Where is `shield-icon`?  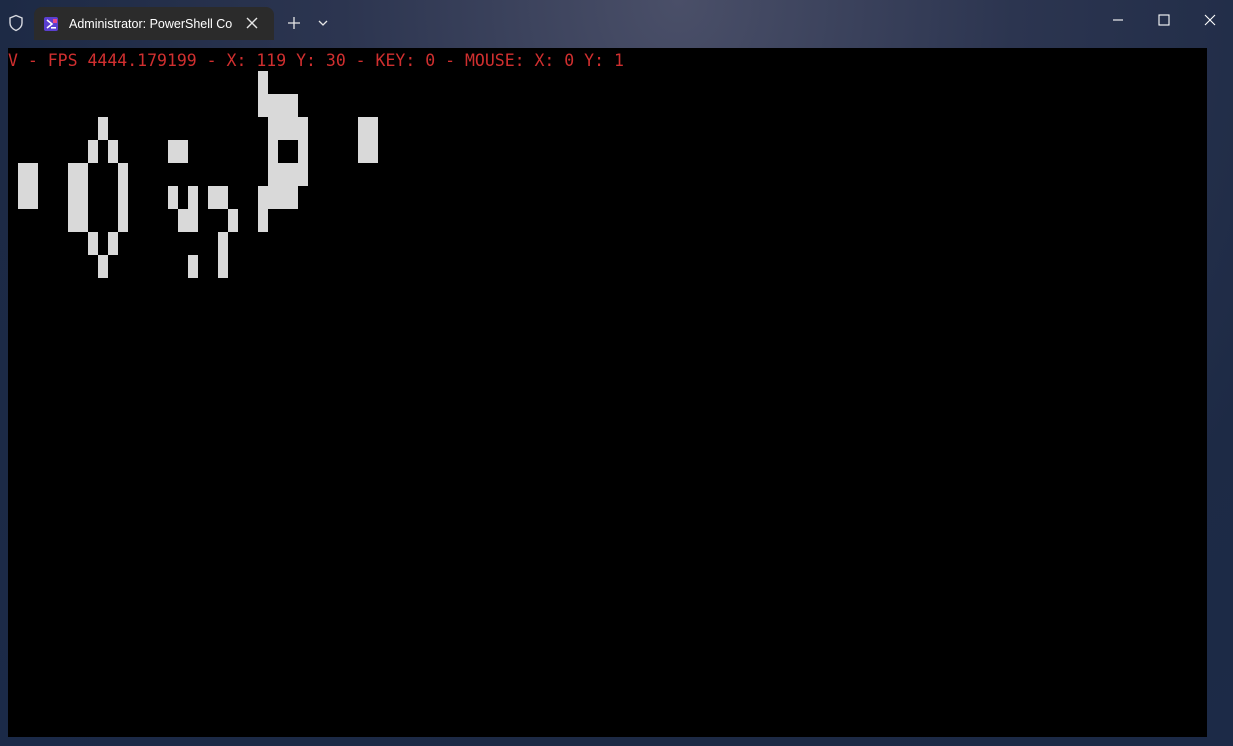
shield-icon is located at coordinates (16, 23).